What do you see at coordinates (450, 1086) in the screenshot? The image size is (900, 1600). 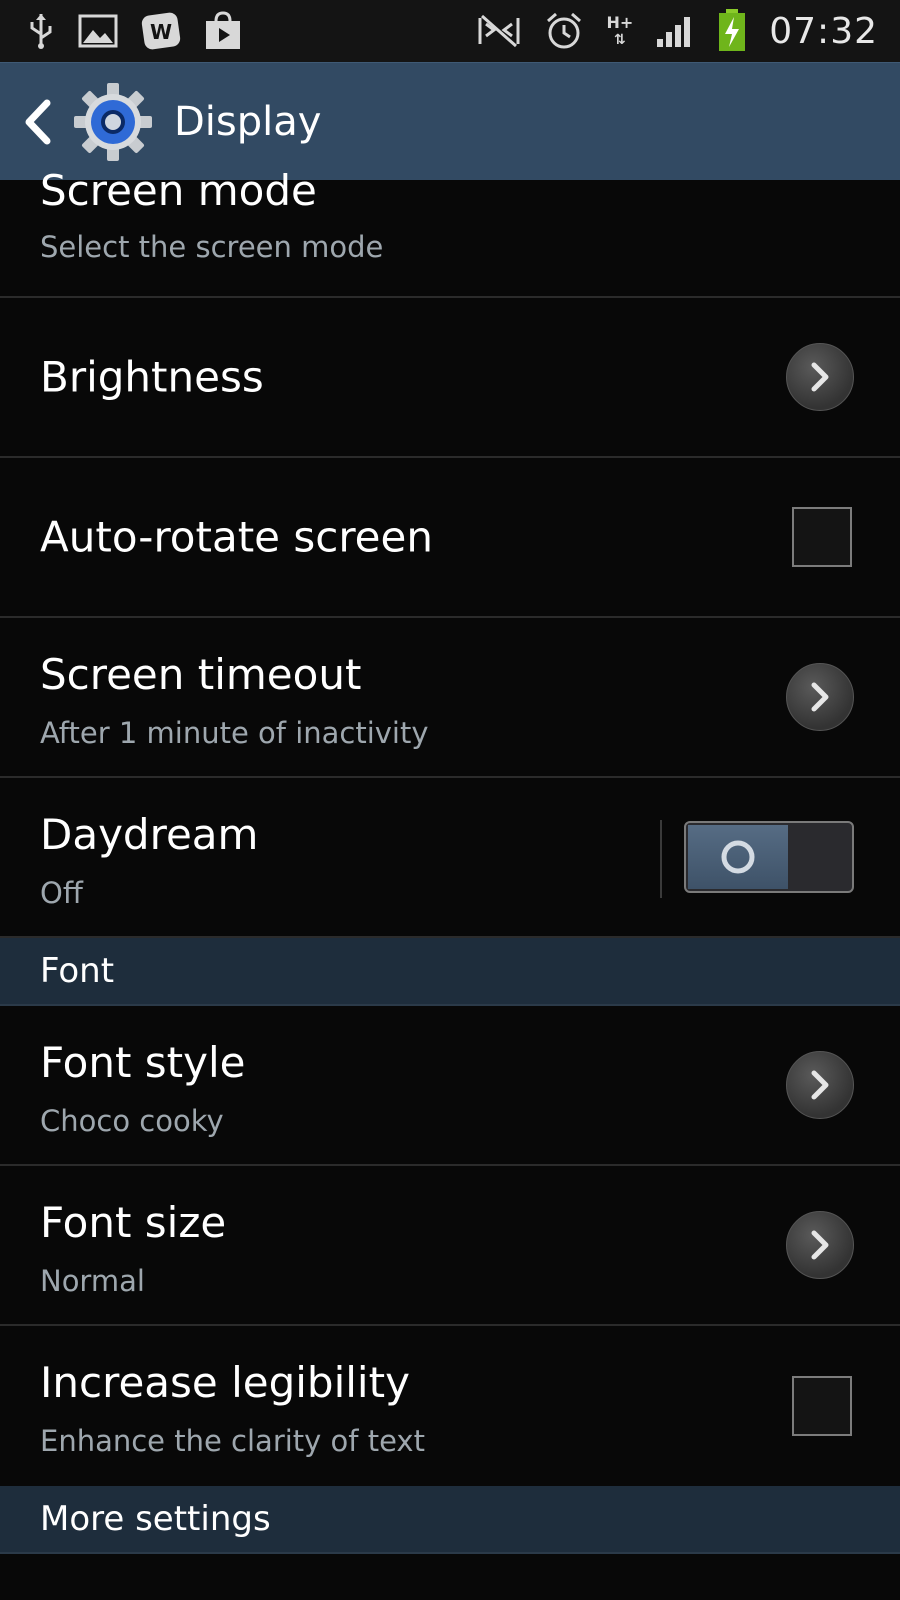 I see `setting-font-style: Font style Choco cooky` at bounding box center [450, 1086].